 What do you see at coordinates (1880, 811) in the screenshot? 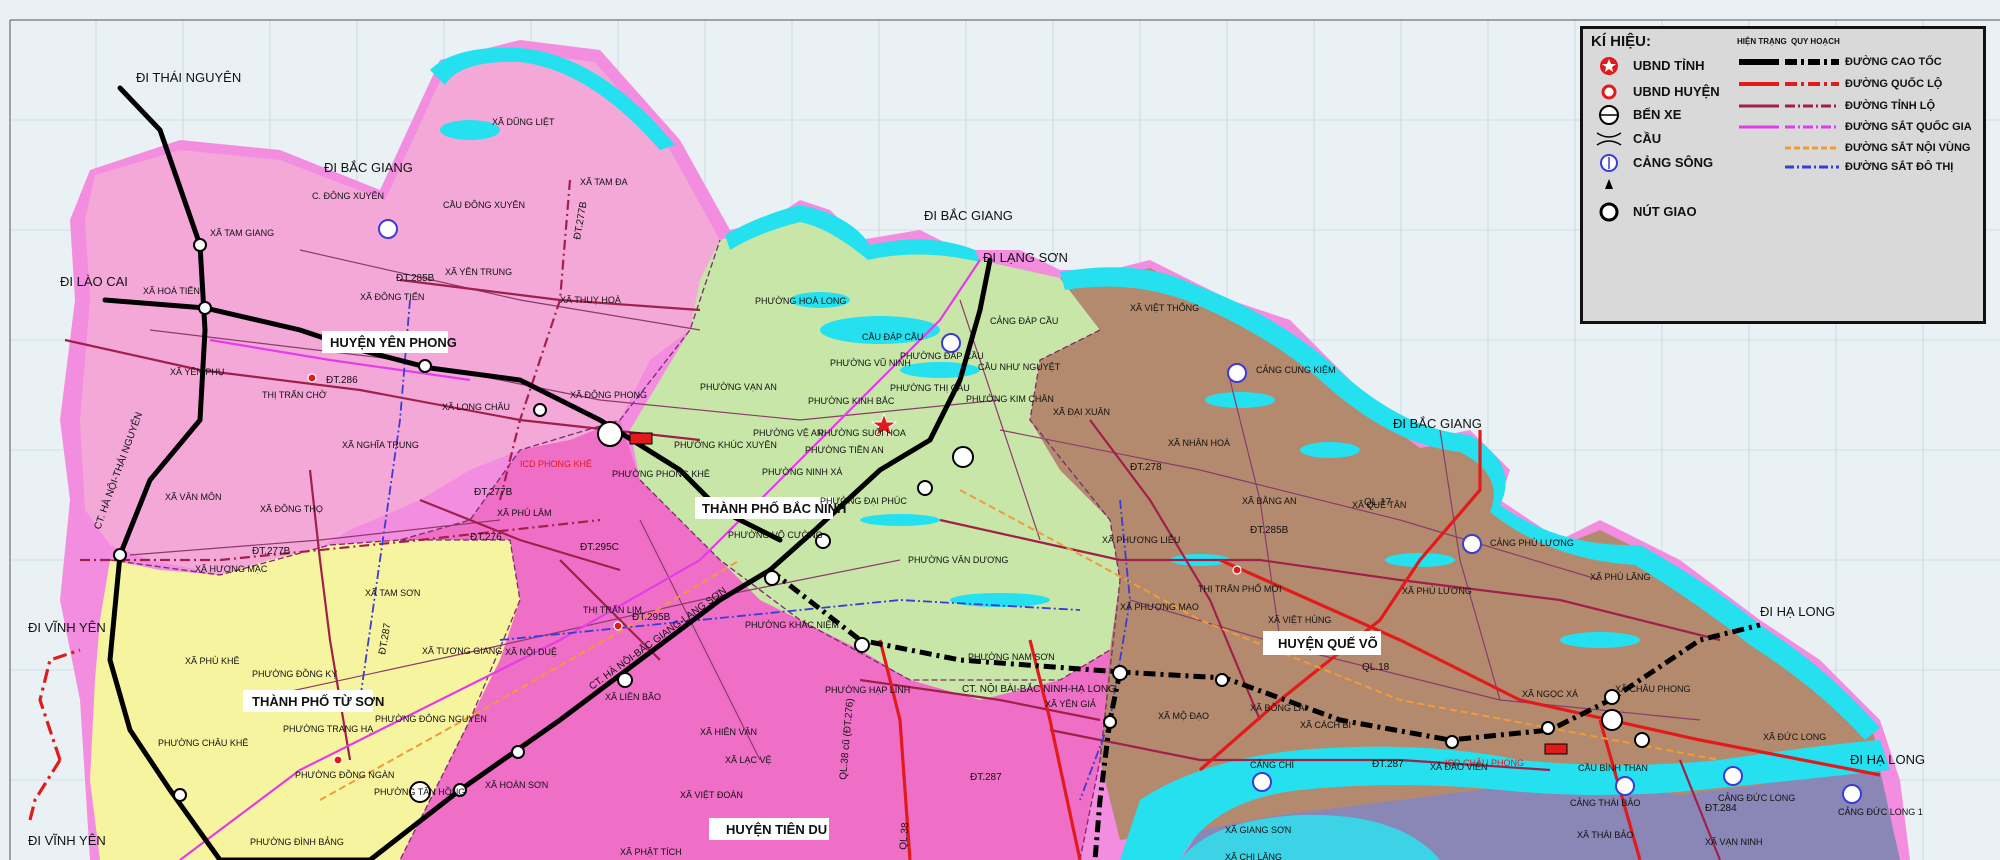
I see `port-label: CẢNG ĐỨC LONG 1` at bounding box center [1880, 811].